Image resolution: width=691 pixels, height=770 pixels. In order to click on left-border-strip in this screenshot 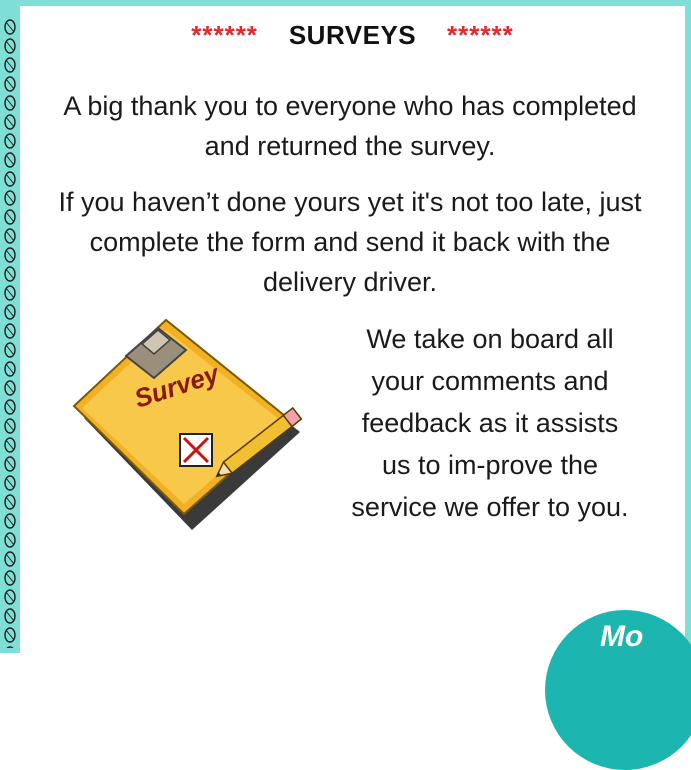, I will do `click(10, 326)`.